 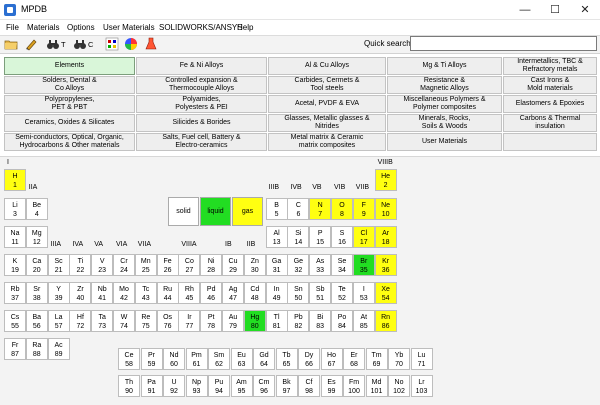 I want to click on element-s: S 16, so click(x=342, y=237).